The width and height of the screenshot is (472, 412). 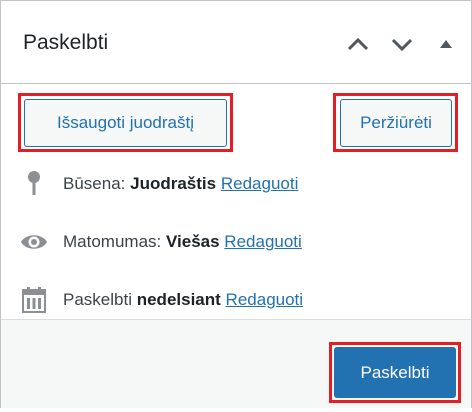 I want to click on visibility-row: Matomumas: Viešas Redaguoti, so click(x=236, y=242).